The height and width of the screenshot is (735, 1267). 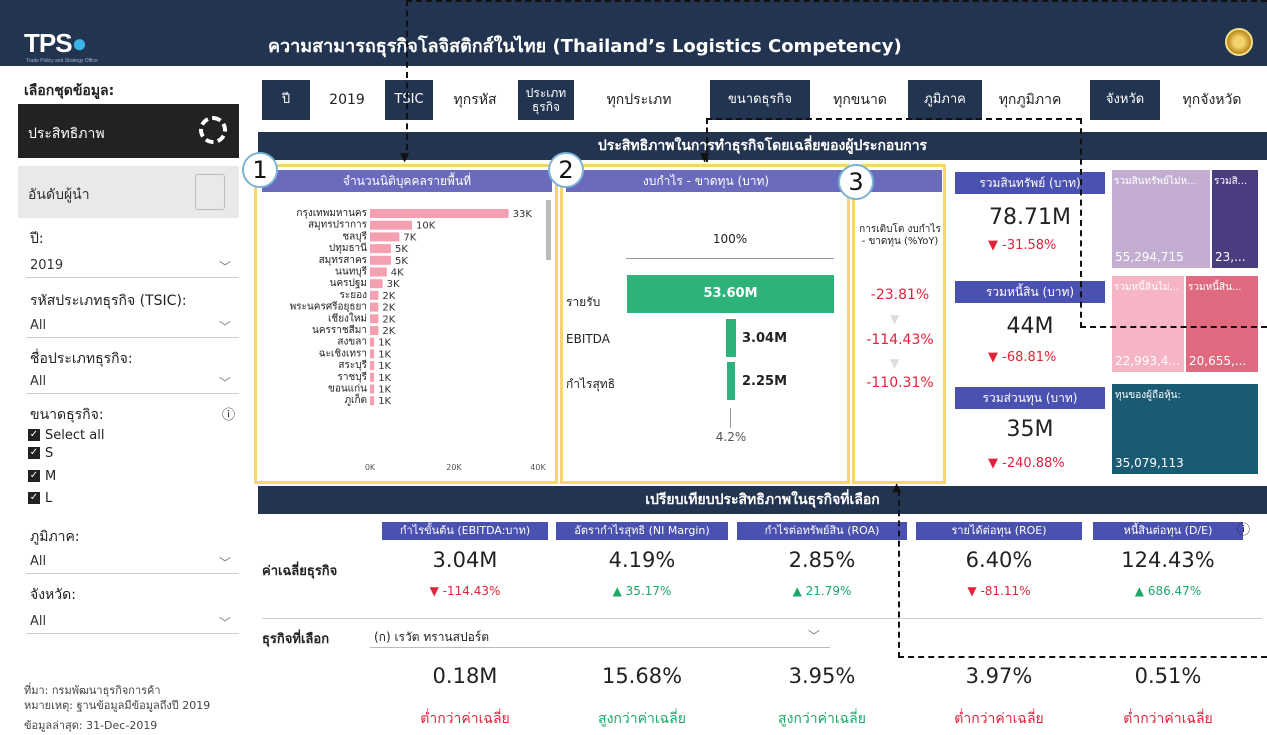 I want to click on company-select: (ก) เรวัต ทรานสปอร์ต ﹀, so click(x=600, y=636).